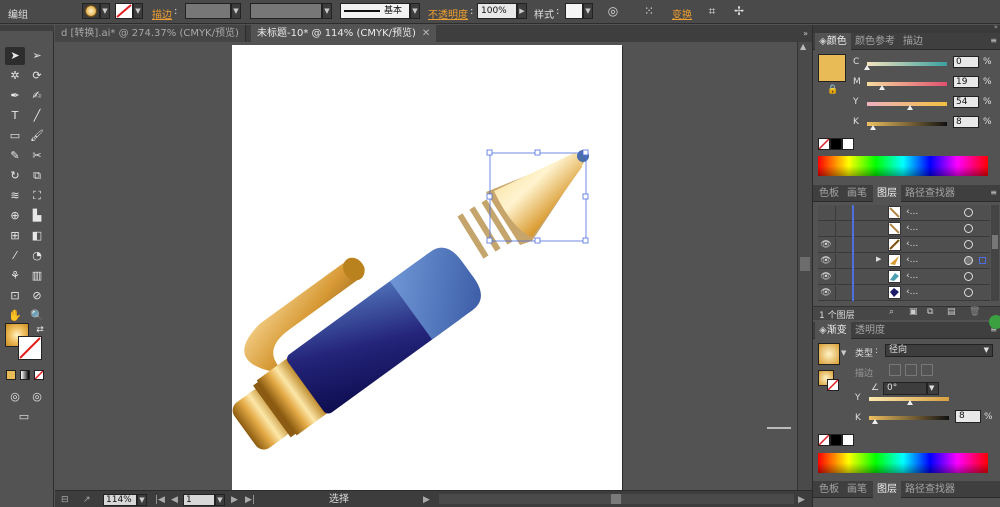 Image resolution: width=1000 pixels, height=507 pixels. I want to click on gradient-color-spectrum, so click(903, 463).